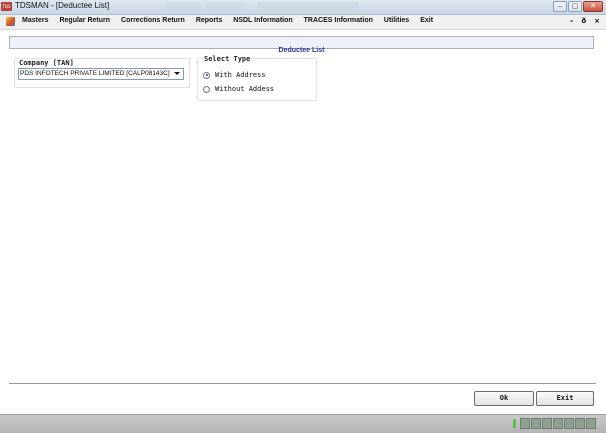  Describe the element at coordinates (84, 20) in the screenshot. I see `menu-regular-return: Regular Return` at that location.